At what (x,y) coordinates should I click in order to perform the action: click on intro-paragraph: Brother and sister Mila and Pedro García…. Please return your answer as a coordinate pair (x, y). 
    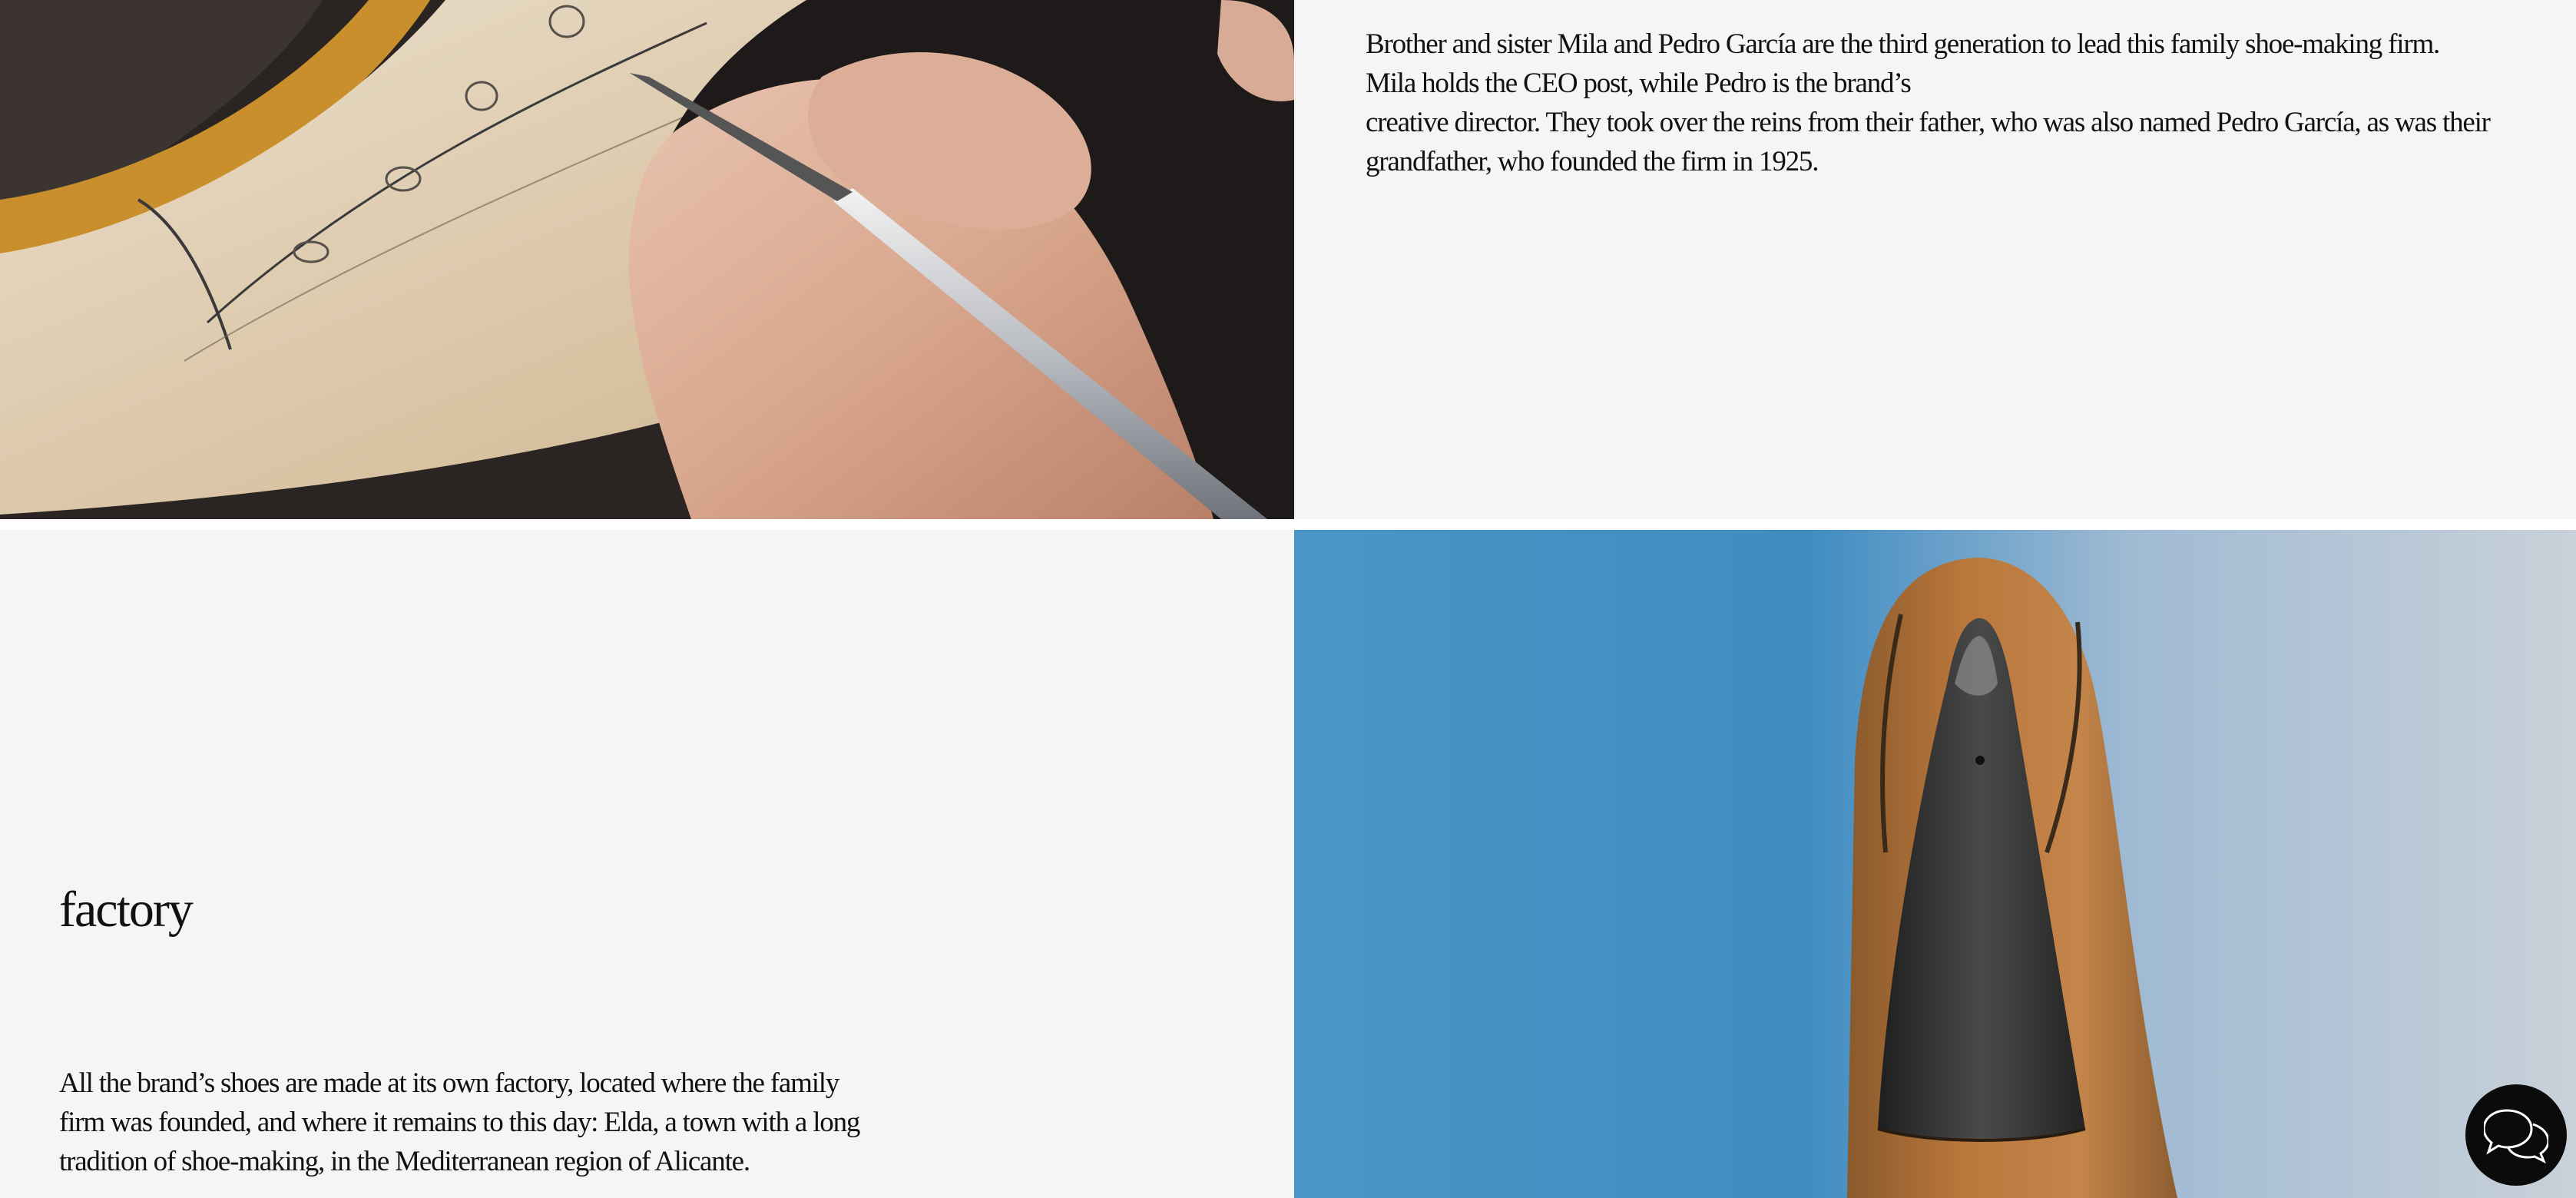
    Looking at the image, I should click on (1929, 102).